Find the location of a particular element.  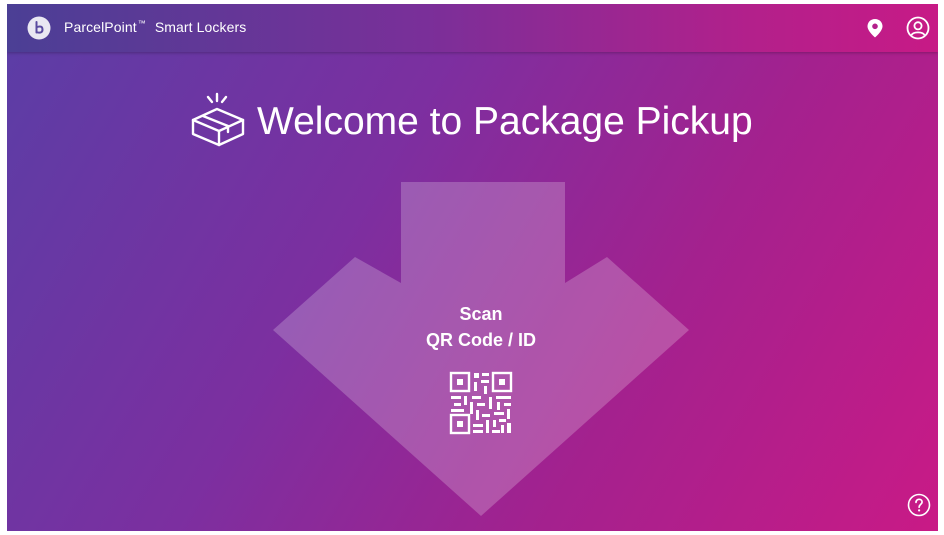

brand-name: ParcelPoint is located at coordinates (100, 27).